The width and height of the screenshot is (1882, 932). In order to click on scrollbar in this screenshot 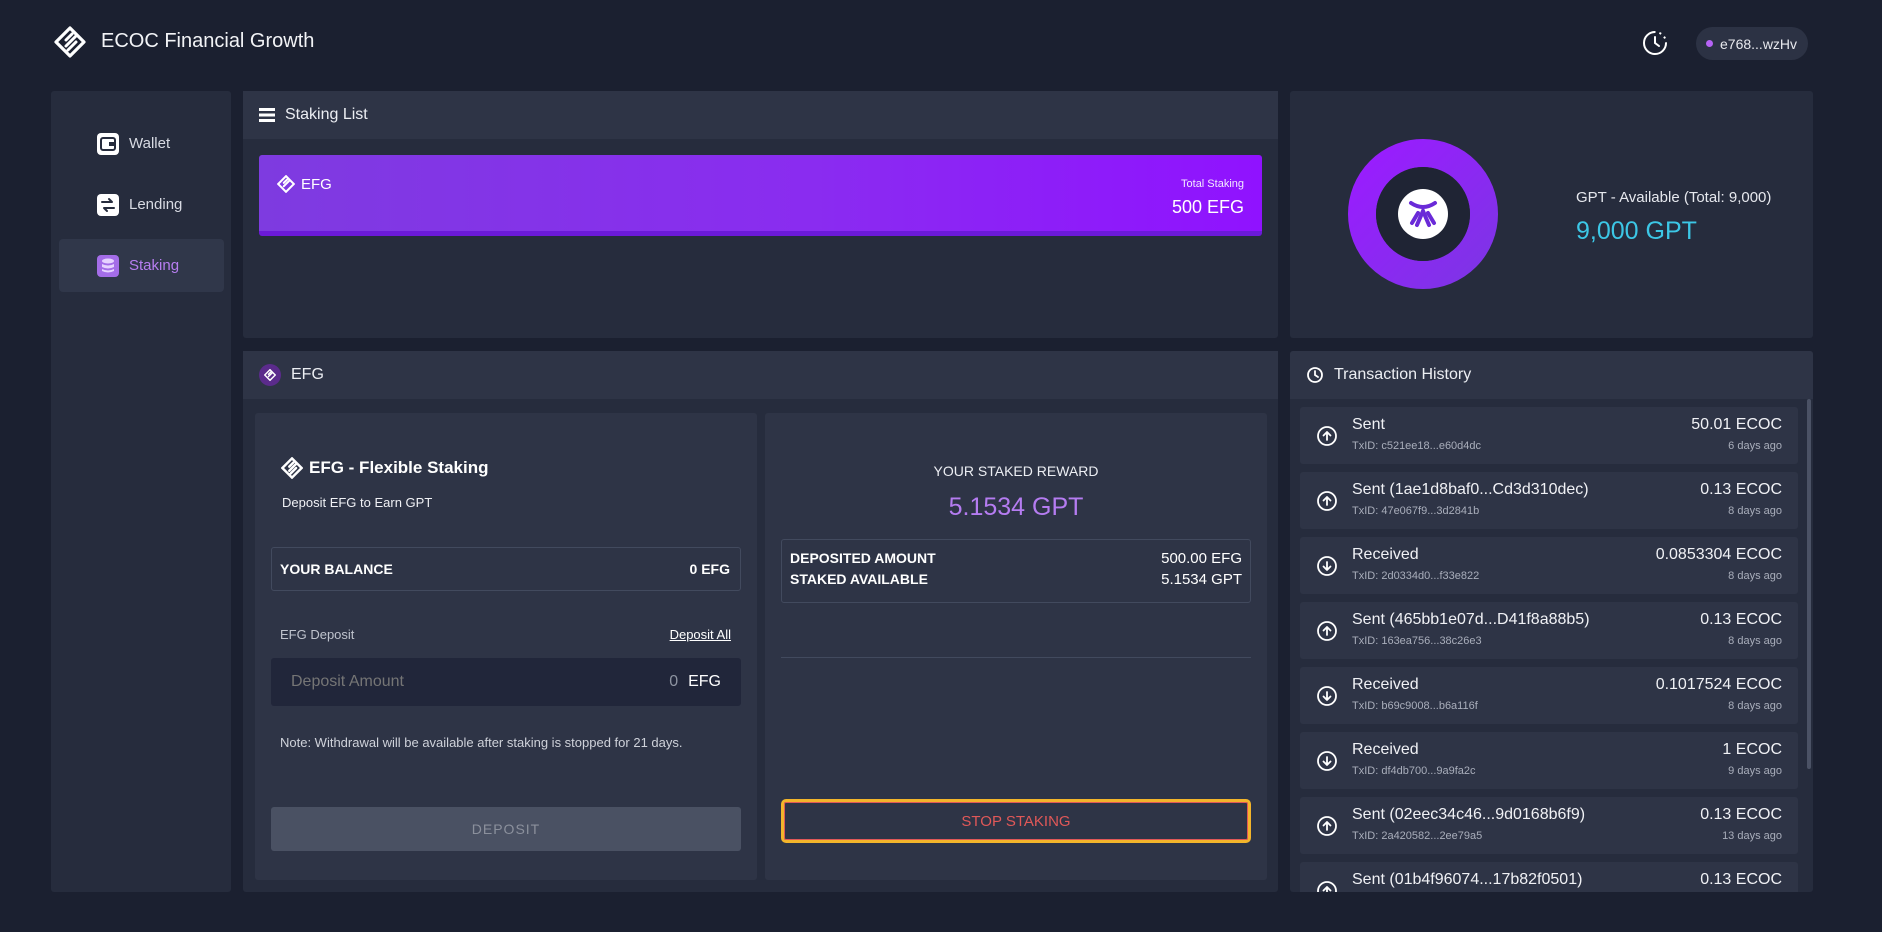, I will do `click(1809, 584)`.